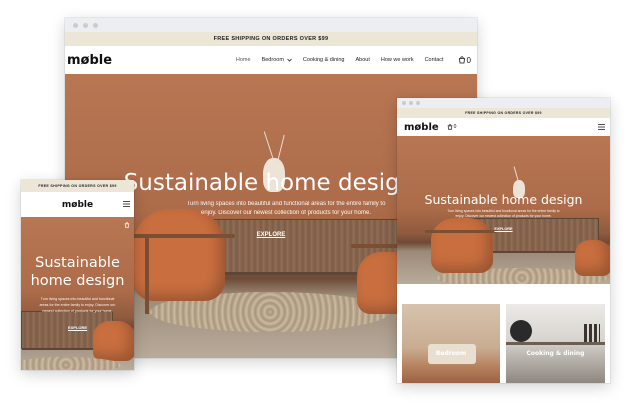  Describe the element at coordinates (503, 127) in the screenshot. I see `site-header: møble 0` at that location.